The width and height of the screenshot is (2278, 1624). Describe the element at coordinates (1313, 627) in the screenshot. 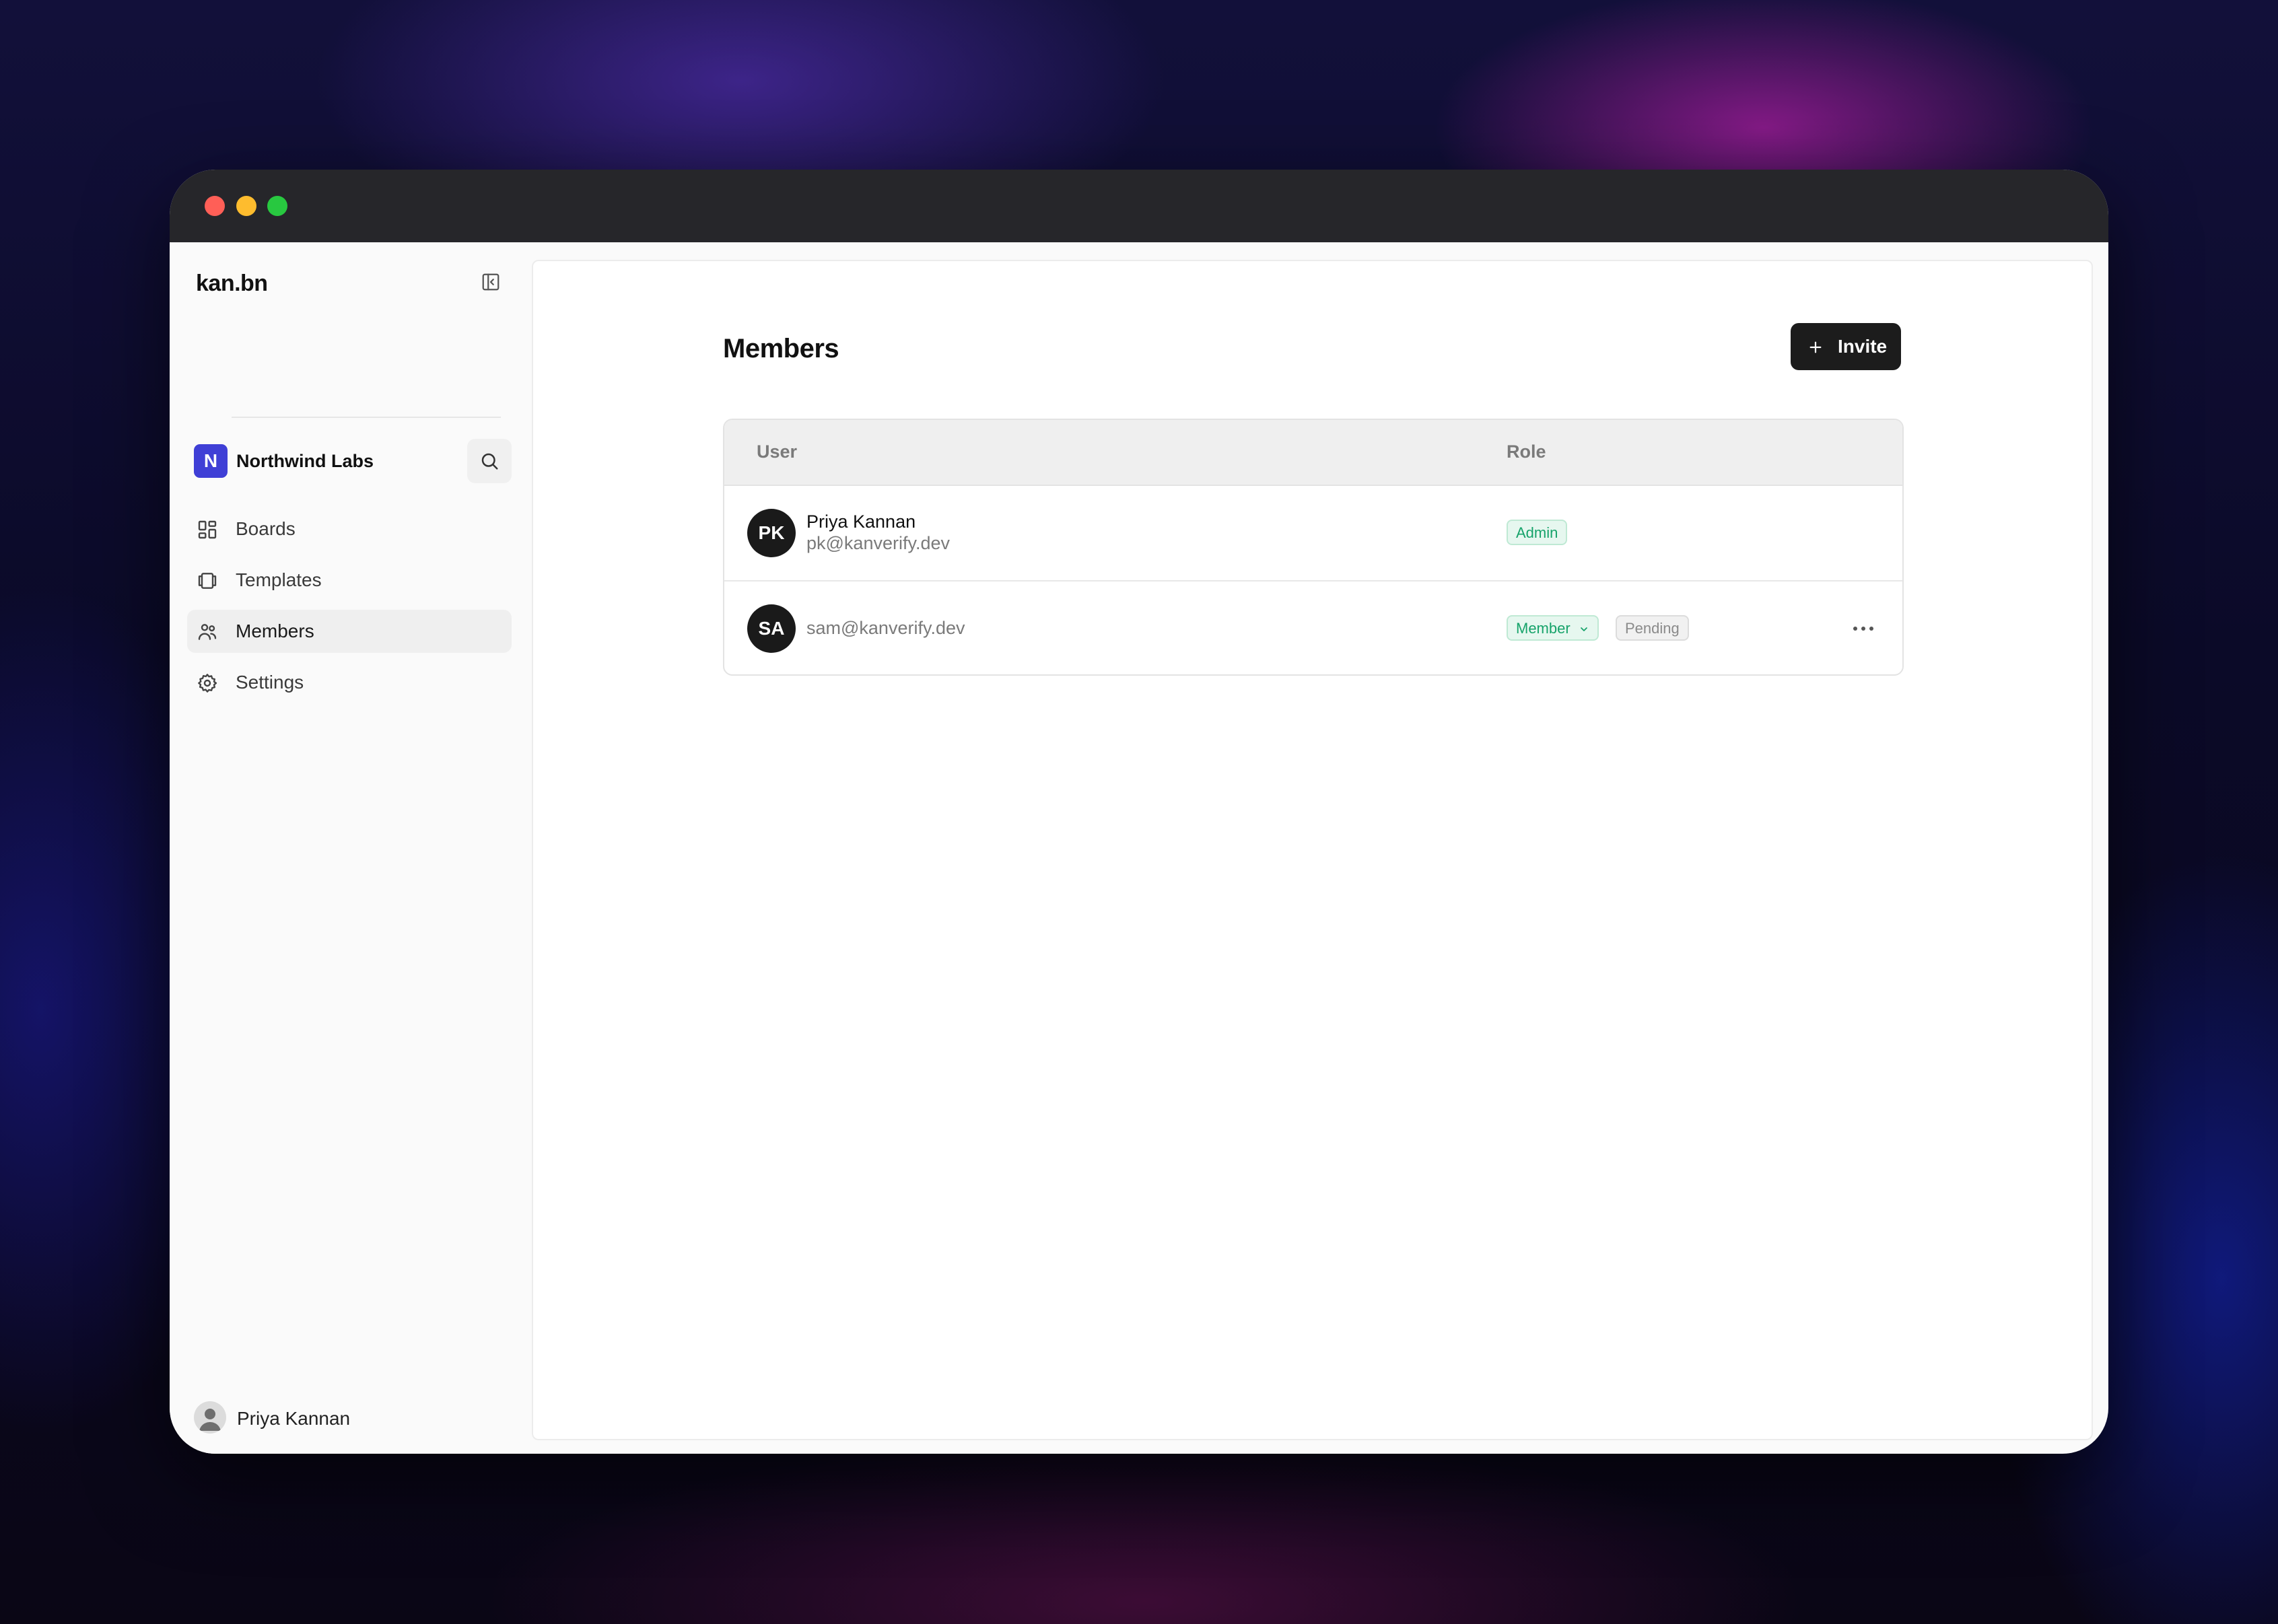

I see `table-row: SA sam@kanverify.dev Member Pending` at that location.